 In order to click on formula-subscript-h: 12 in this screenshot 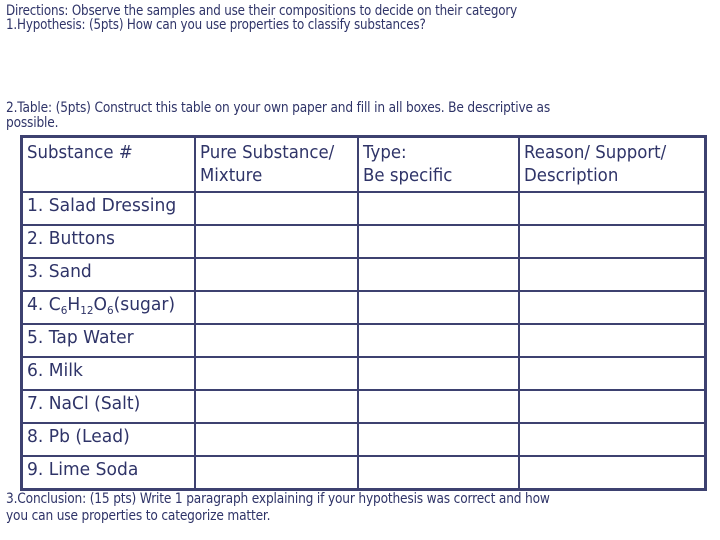, I will do `click(87, 310)`.